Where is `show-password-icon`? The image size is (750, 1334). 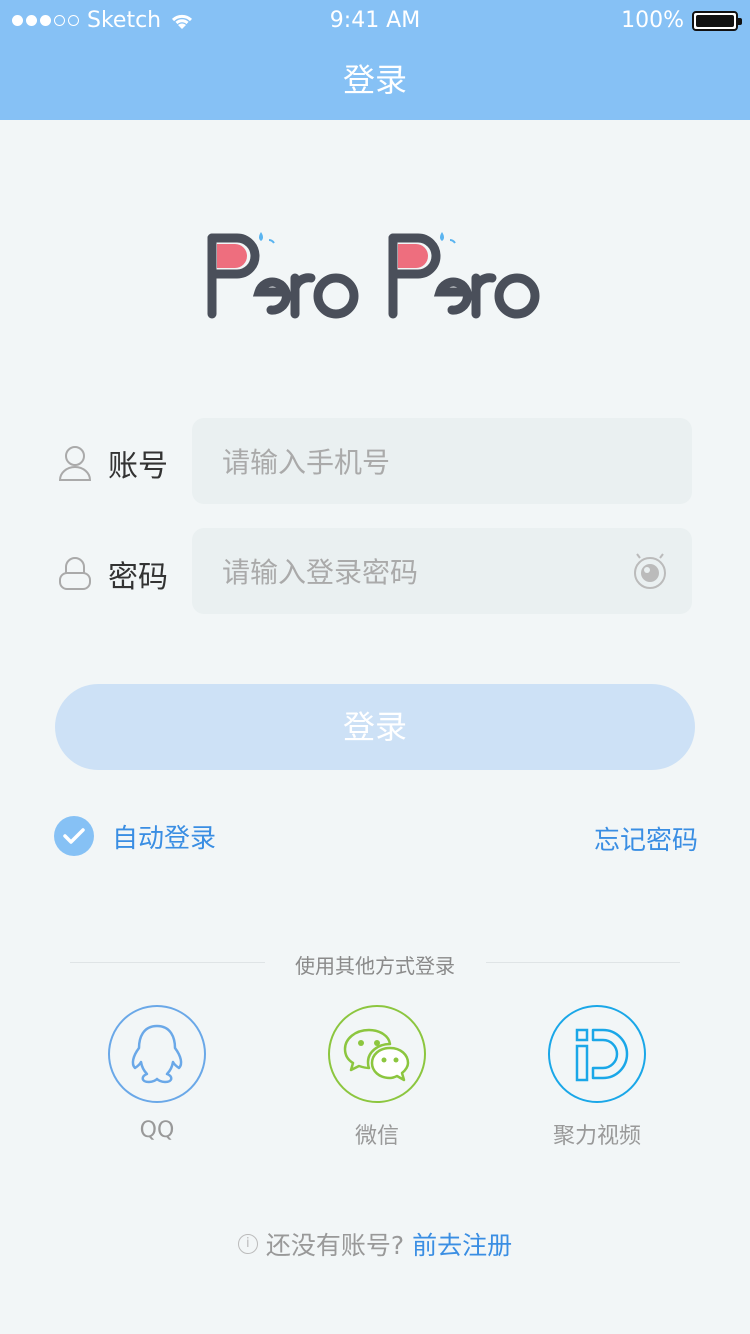
show-password-icon is located at coordinates (650, 571).